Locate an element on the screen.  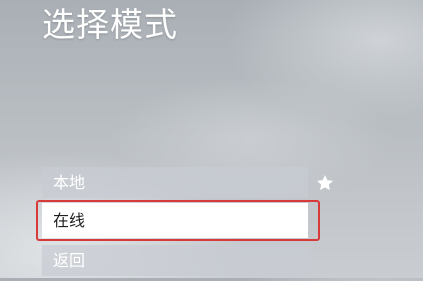
star-icon is located at coordinates (325, 183).